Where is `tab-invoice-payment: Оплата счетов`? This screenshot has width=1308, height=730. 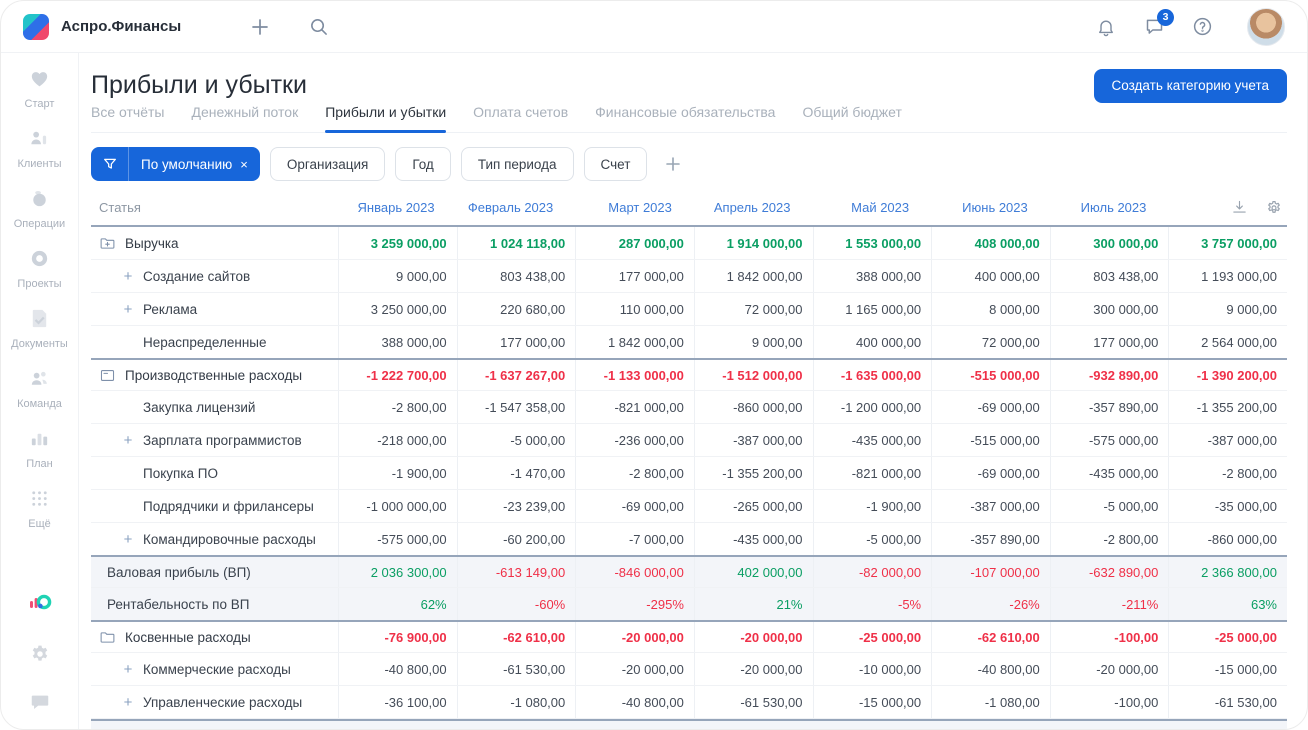
tab-invoice-payment: Оплата счетов is located at coordinates (520, 118).